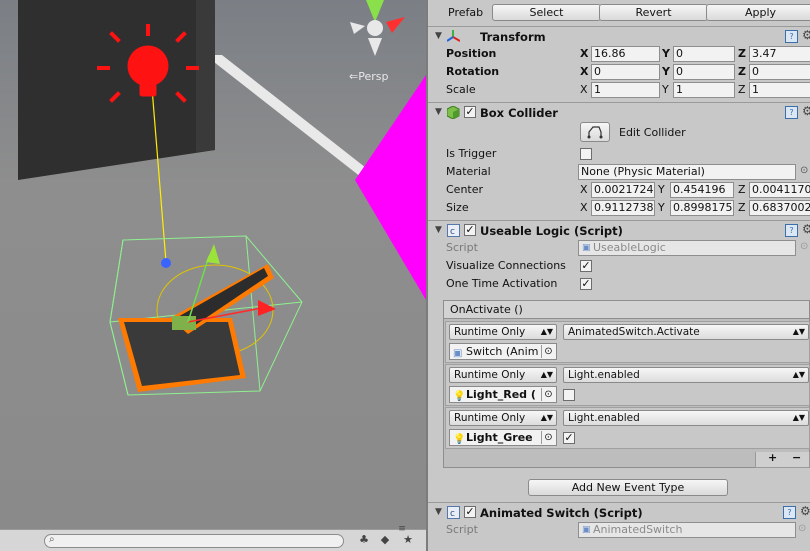 The height and width of the screenshot is (551, 810). What do you see at coordinates (619, 230) in the screenshot?
I see `useable-logic-header: ▼ c ✓ Useable Logic (Script) ? ⚙` at bounding box center [619, 230].